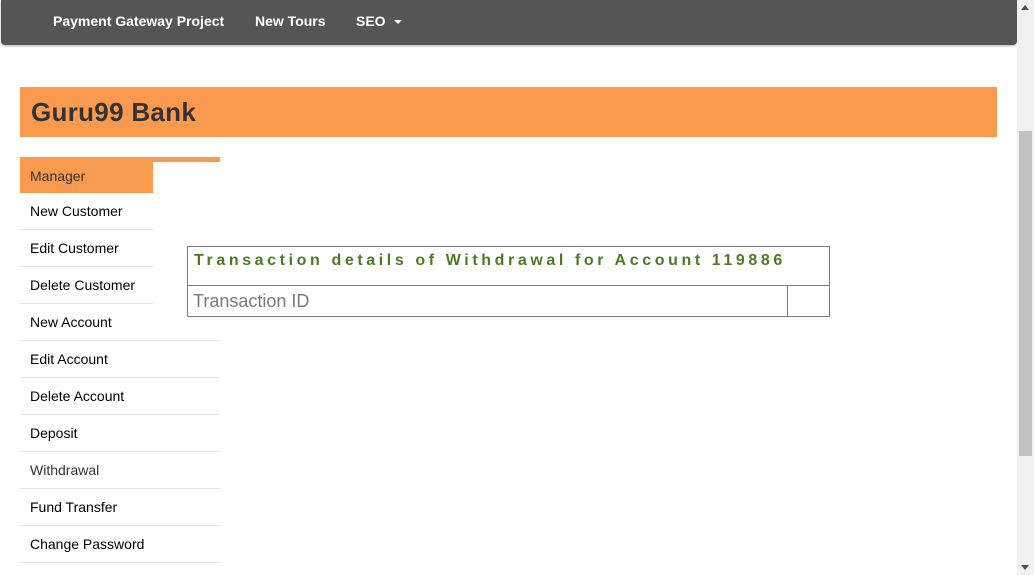  I want to click on sidebar-item-change-password: Change Password, so click(120, 544).